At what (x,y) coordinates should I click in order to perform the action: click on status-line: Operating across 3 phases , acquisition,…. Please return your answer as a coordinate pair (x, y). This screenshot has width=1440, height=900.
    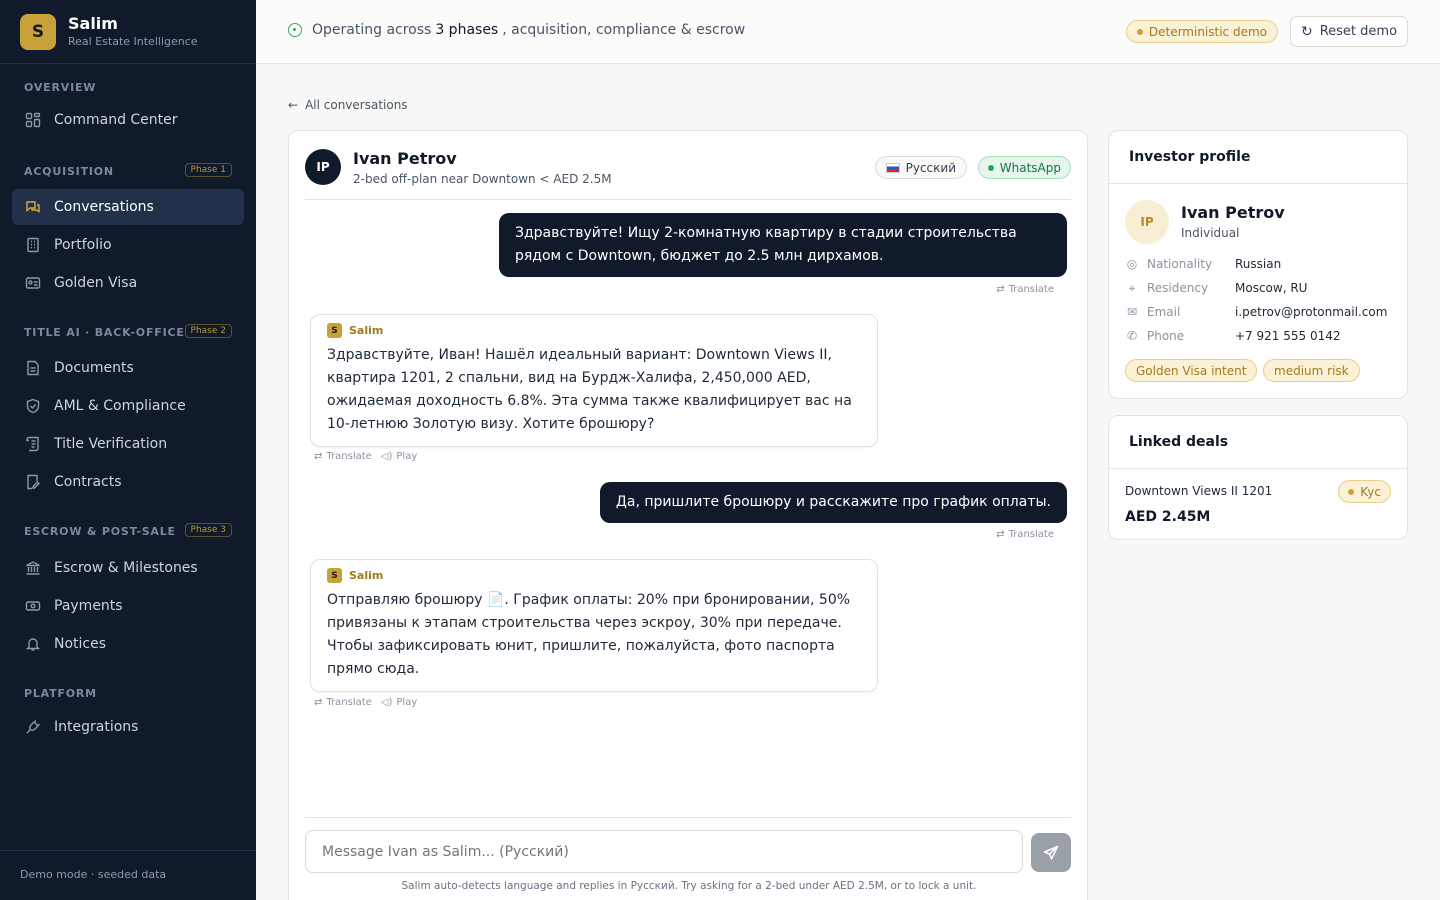
    Looking at the image, I should click on (516, 30).